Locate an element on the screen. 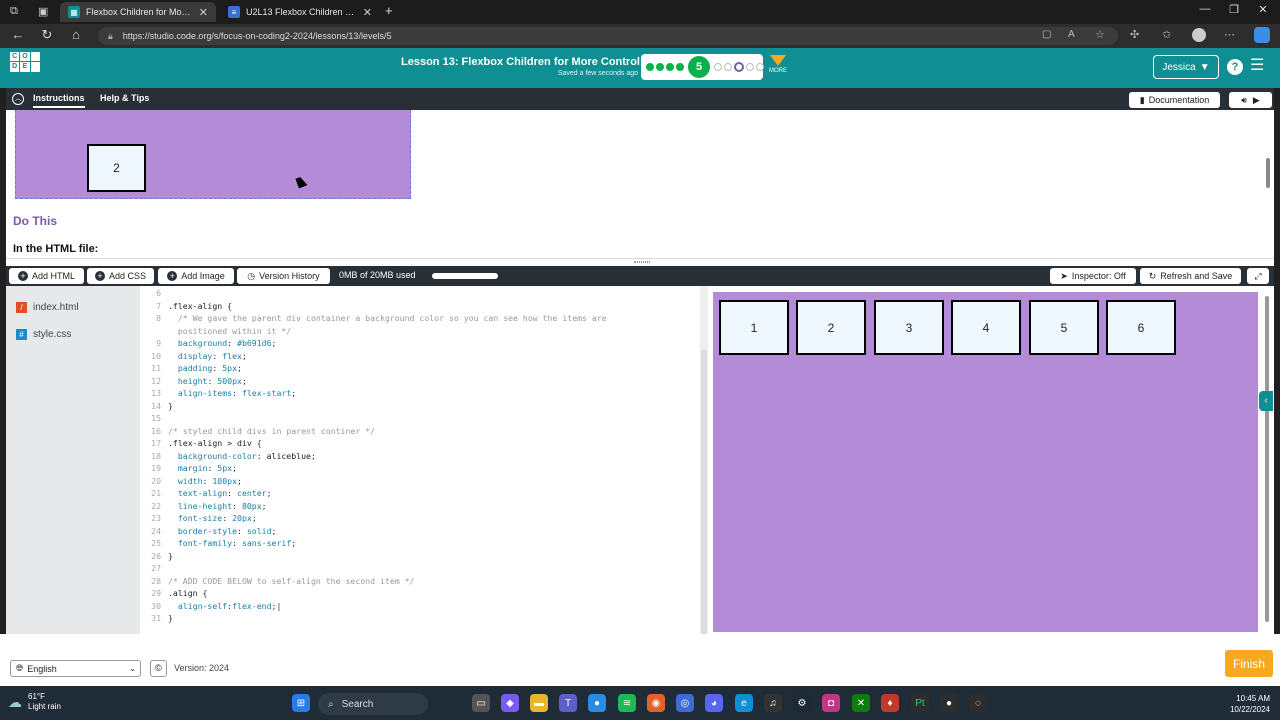 This screenshot has height=720, width=1280. add-html-button: + Add HTML is located at coordinates (46, 276).